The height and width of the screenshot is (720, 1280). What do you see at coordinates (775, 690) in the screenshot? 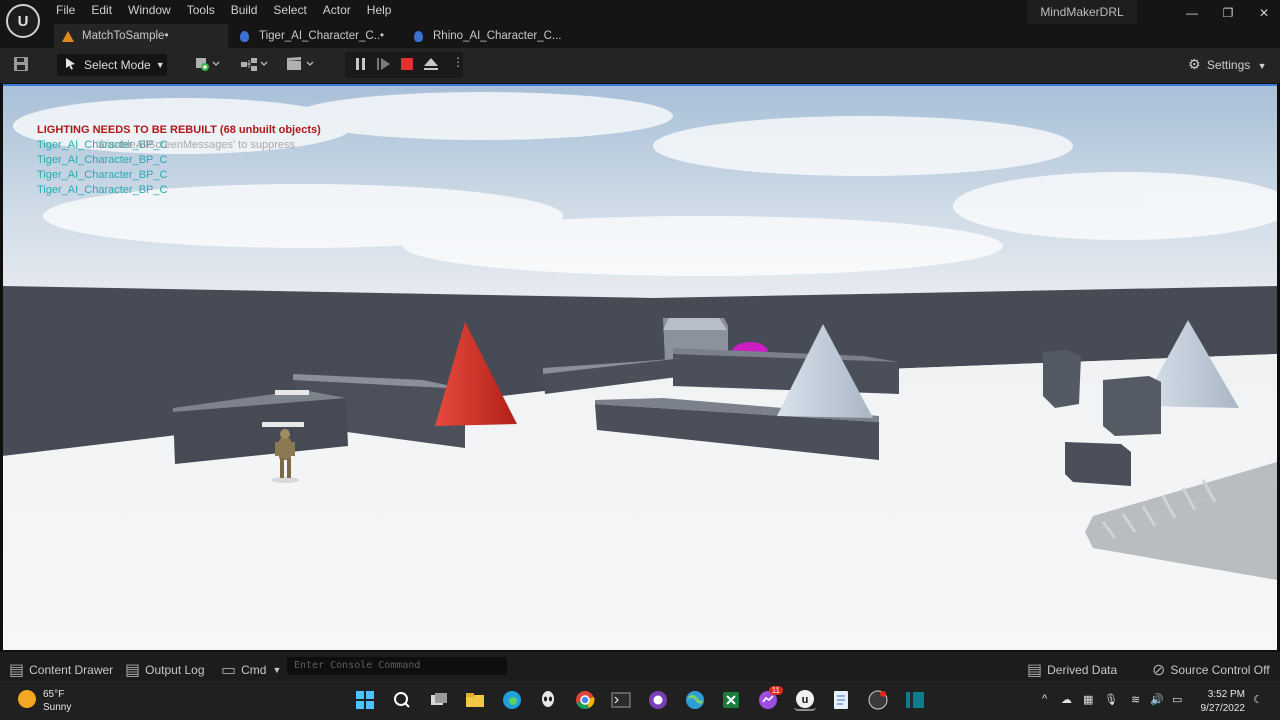
I see `notification-badge: 11` at bounding box center [775, 690].